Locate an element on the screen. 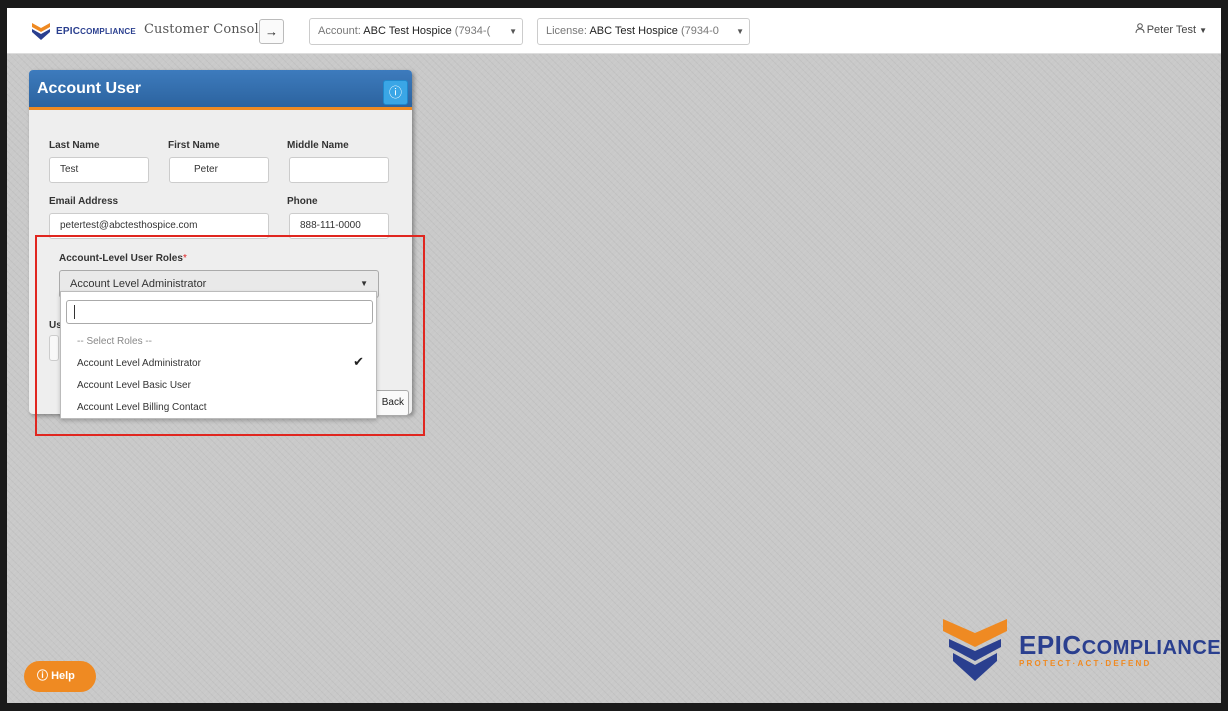 The height and width of the screenshot is (711, 1228). panel-title: Account User is located at coordinates (89, 88).